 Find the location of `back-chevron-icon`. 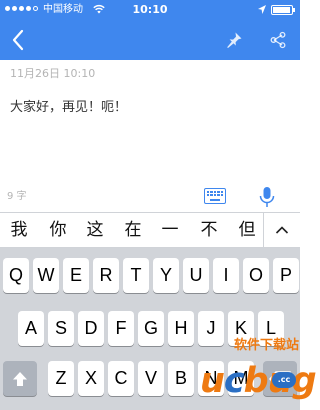

back-chevron-icon is located at coordinates (18, 40).